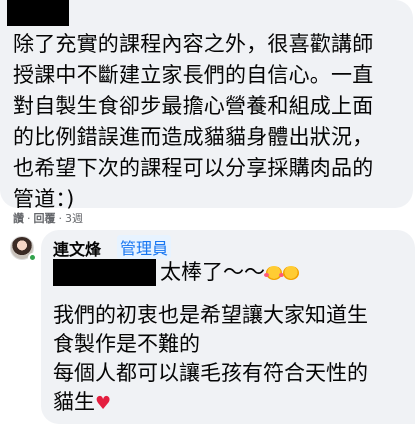 This screenshot has height=424, width=415. I want to click on comment-line: 授課中不斷建立家長們的自信心。一直, so click(193, 75).